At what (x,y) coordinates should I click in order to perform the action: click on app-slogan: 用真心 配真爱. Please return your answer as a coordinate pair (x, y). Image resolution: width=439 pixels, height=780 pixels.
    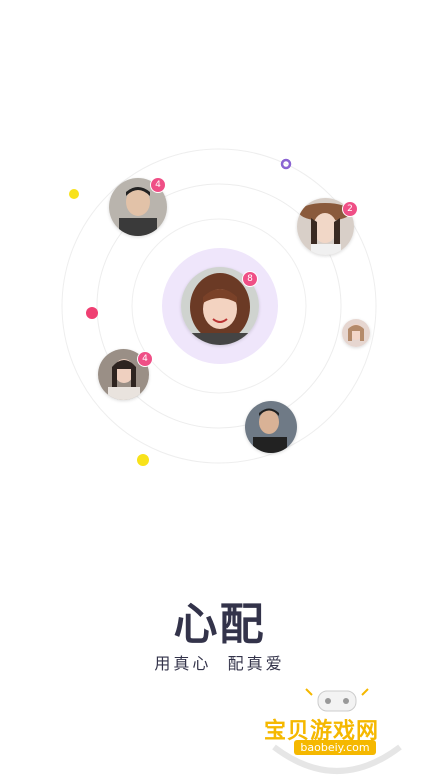
    Looking at the image, I should click on (219, 663).